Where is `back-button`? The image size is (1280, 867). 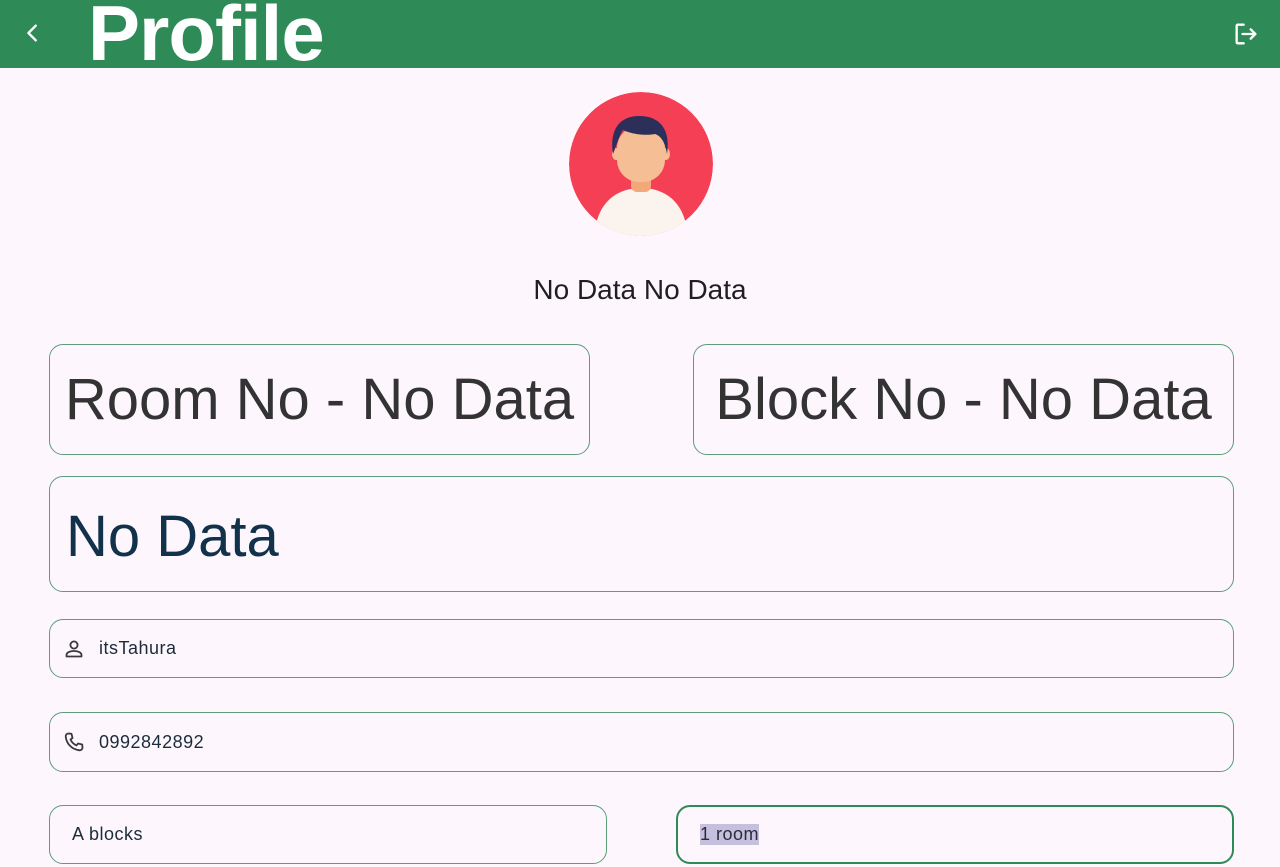
back-button is located at coordinates (33, 33).